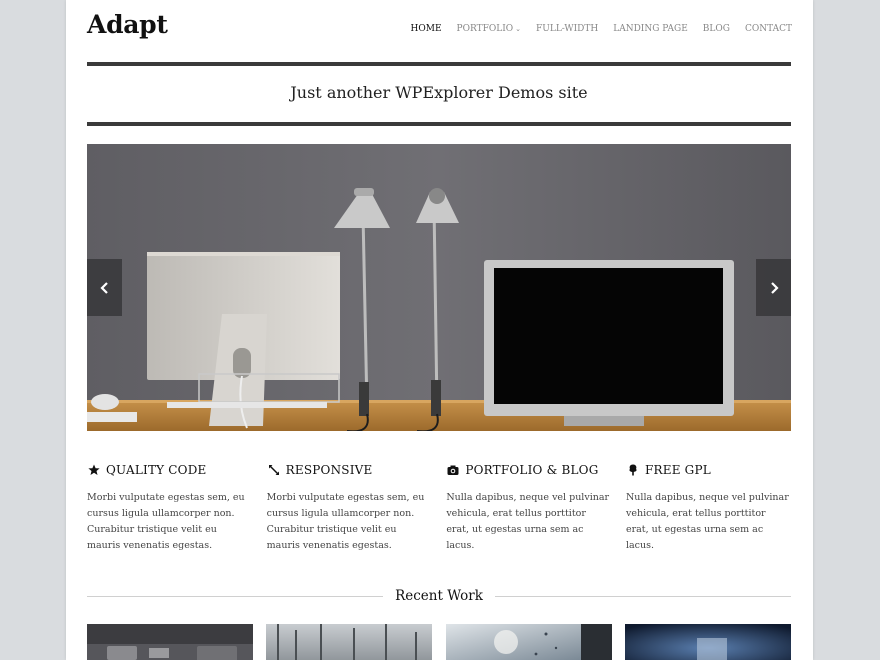 The width and height of the screenshot is (880, 660). I want to click on nav-item-contact: CONTACT, so click(768, 29).